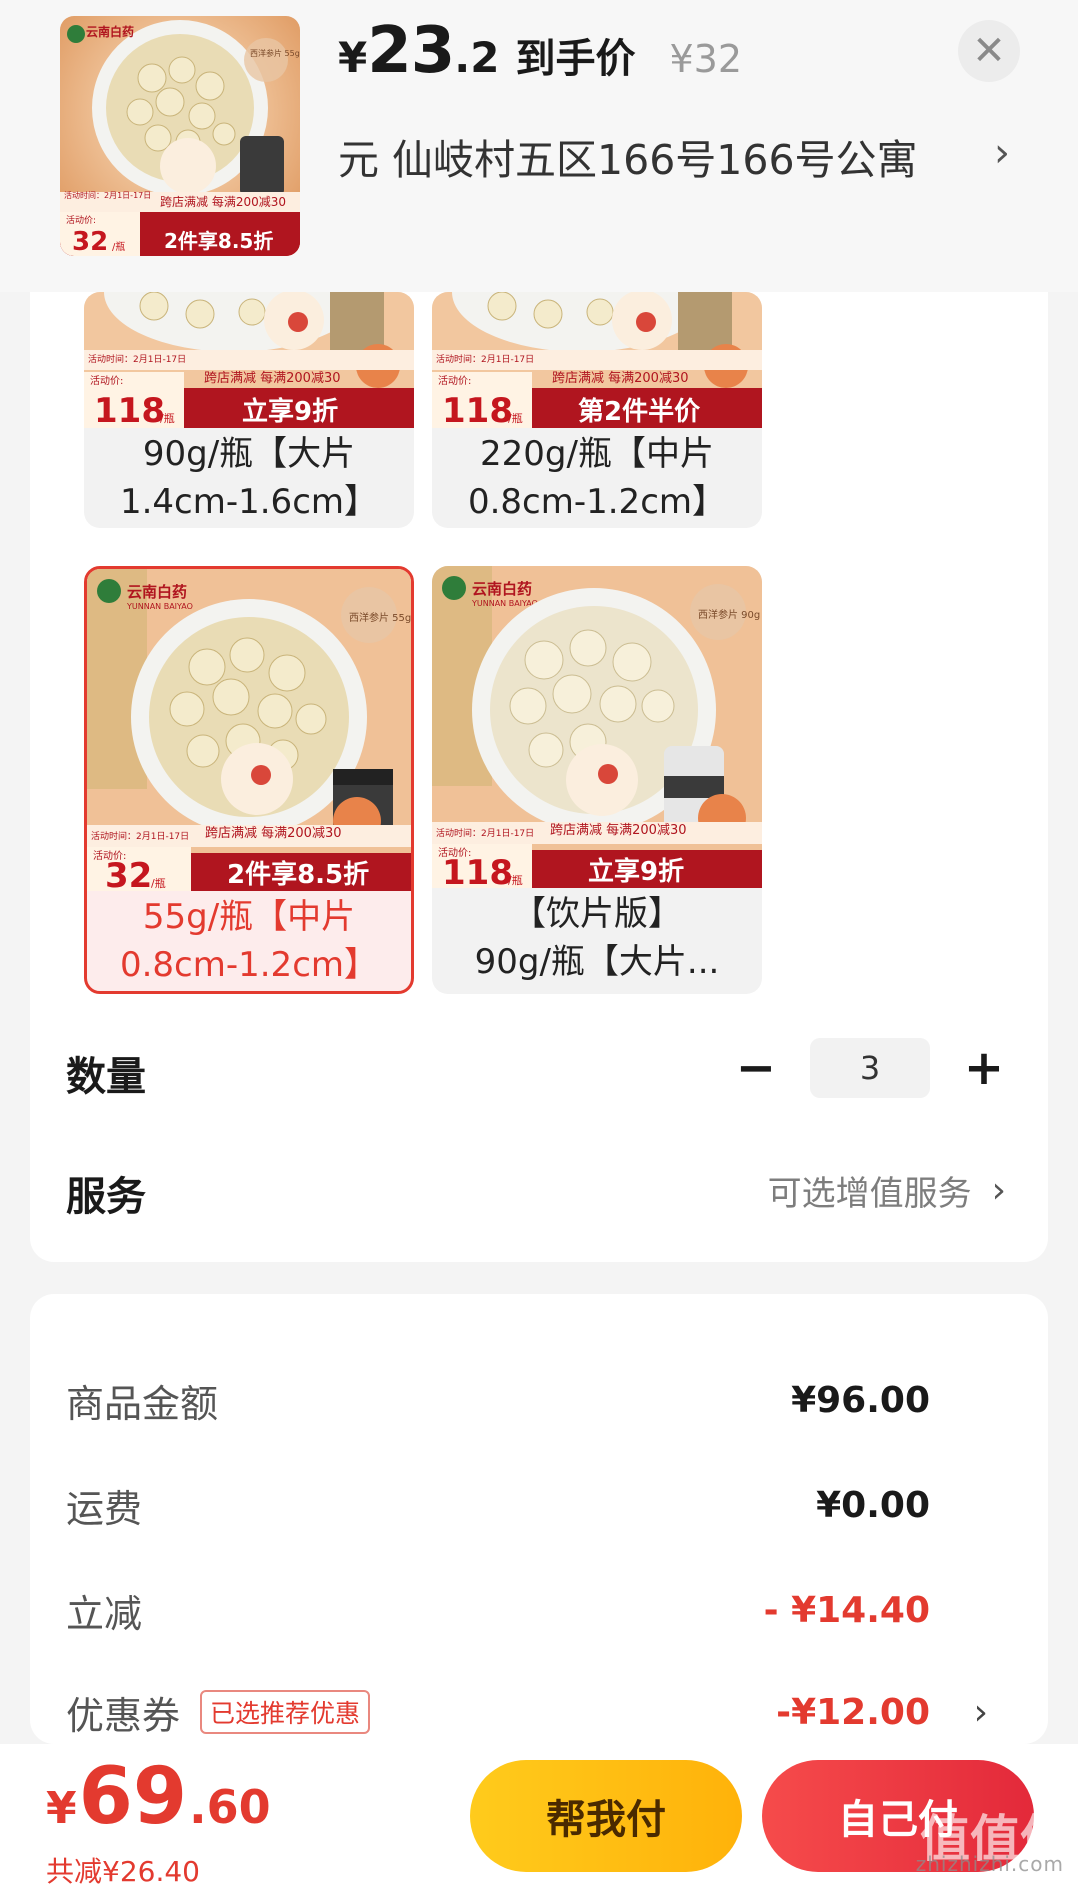 The image size is (1078, 1894). I want to click on quantity-input: 3, so click(870, 1068).